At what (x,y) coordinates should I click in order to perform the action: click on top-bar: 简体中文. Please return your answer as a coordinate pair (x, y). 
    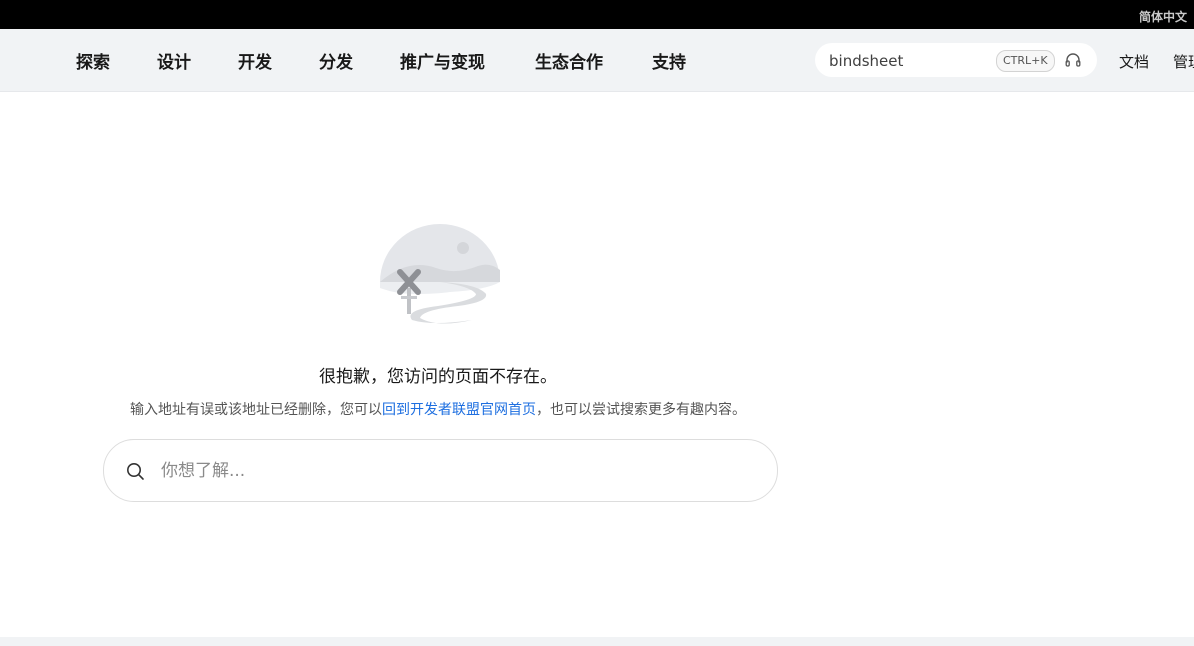
    Looking at the image, I should click on (597, 14).